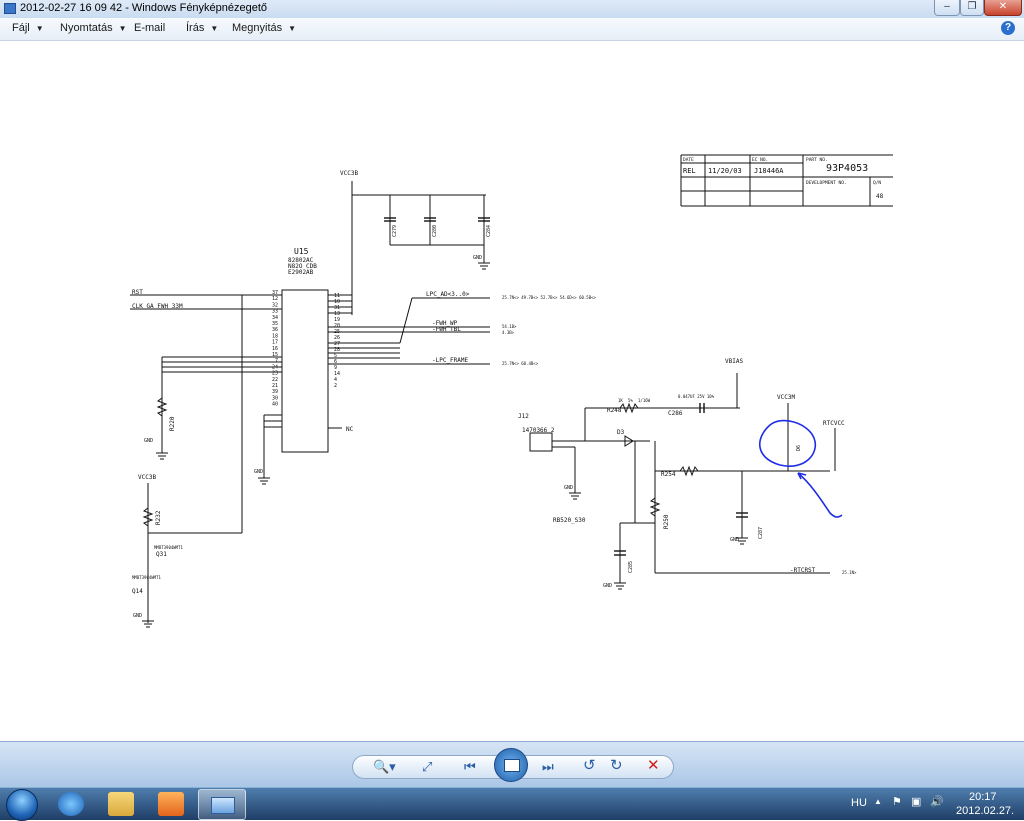 This screenshot has height=821, width=1024. Describe the element at coordinates (688, 160) in the screenshot. I see `title-block-date-header: DATE` at that location.